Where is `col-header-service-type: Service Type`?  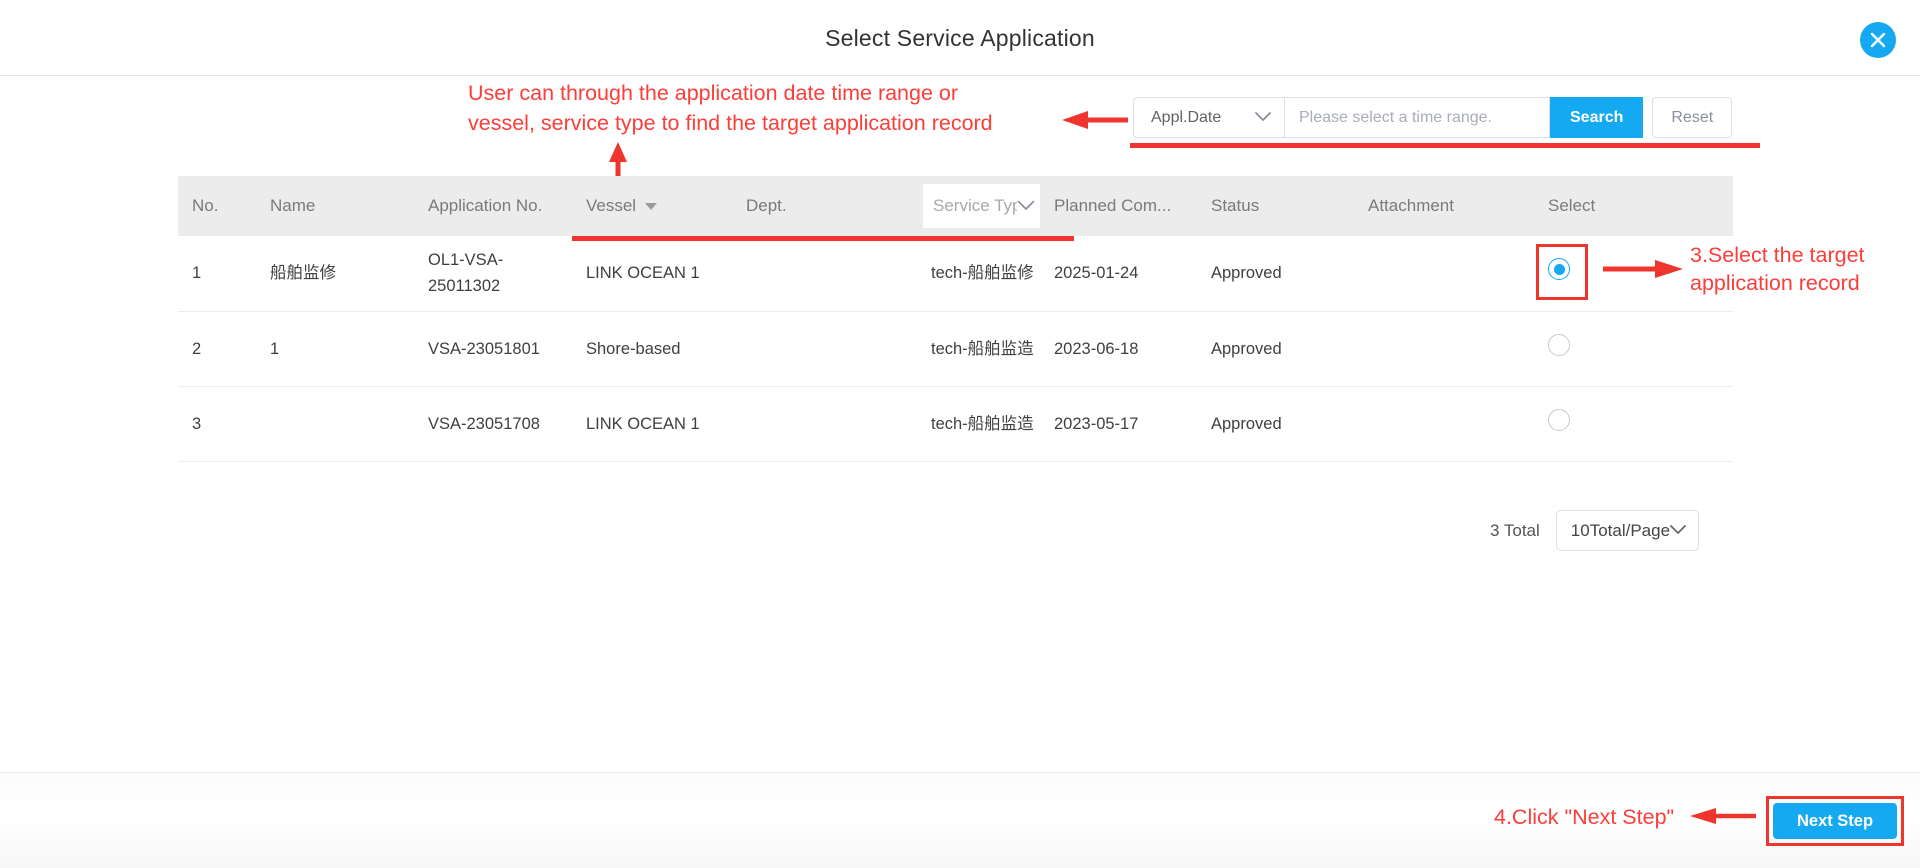
col-header-service-type: Service Type is located at coordinates (979, 206).